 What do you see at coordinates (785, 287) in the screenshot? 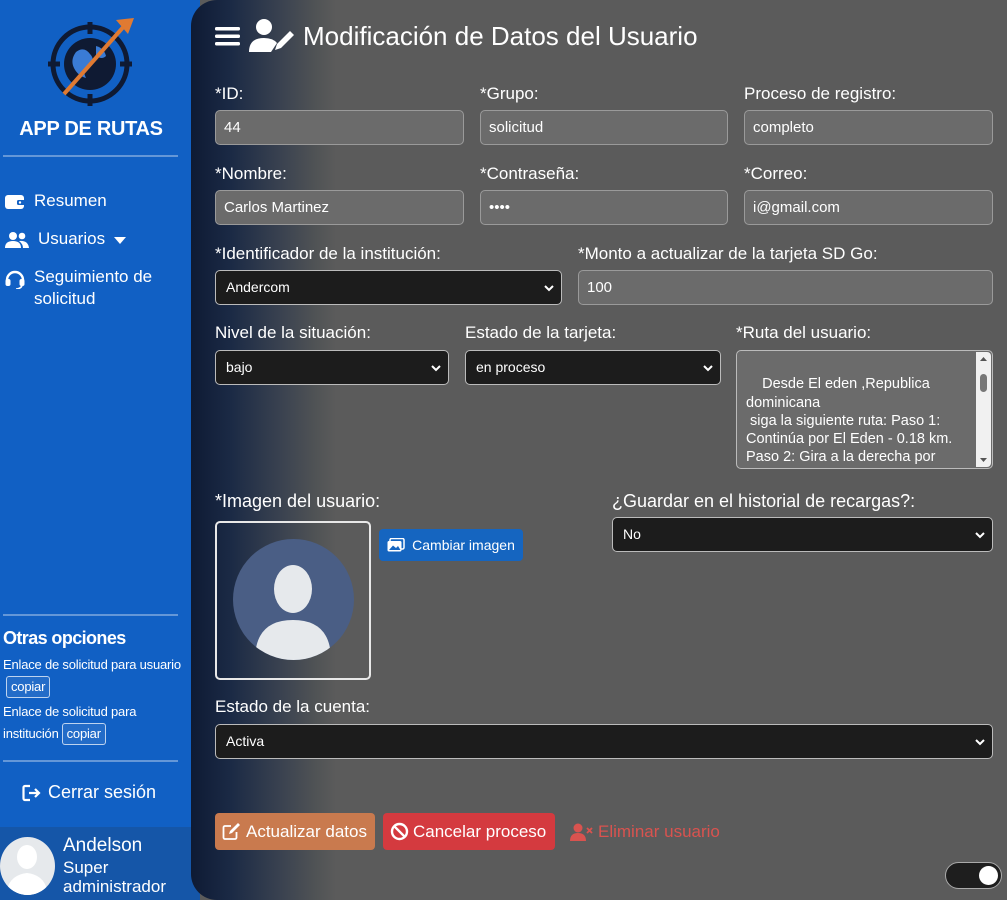
I see `monto-field: 100` at bounding box center [785, 287].